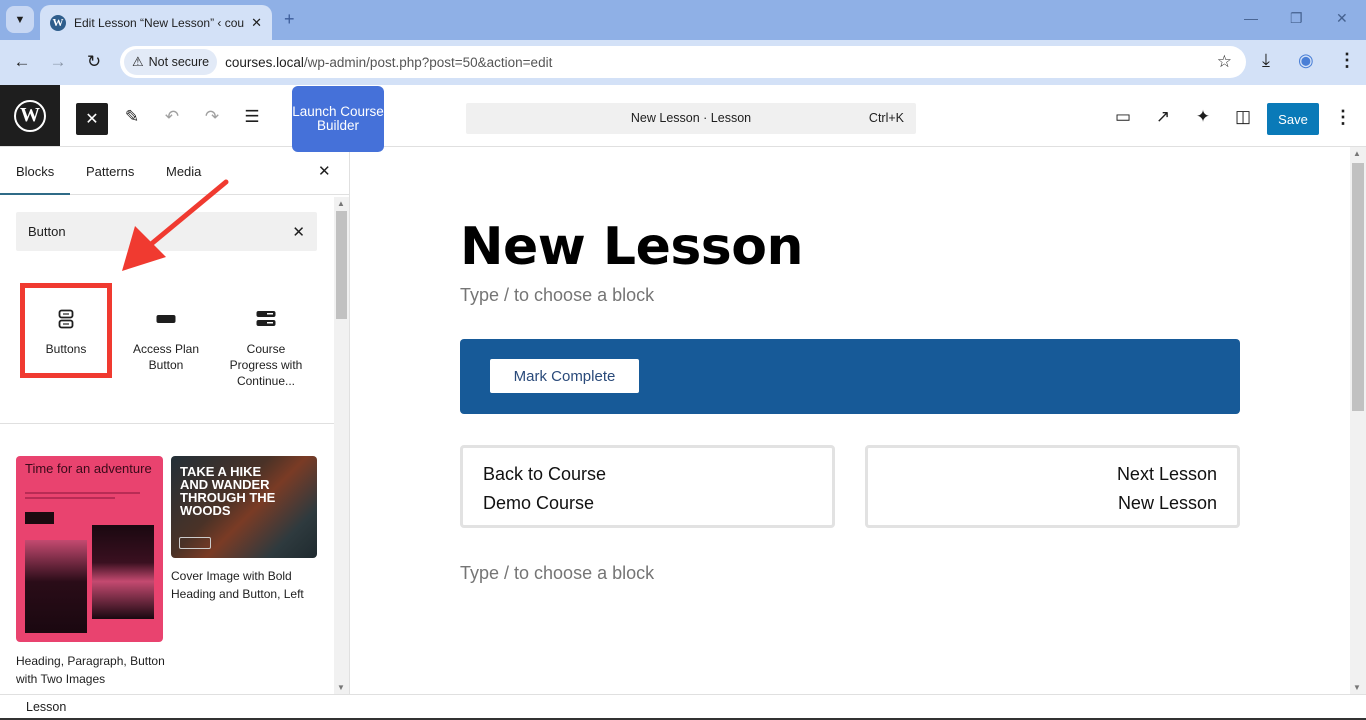 This screenshot has width=1366, height=720. I want to click on tab-patterns: Patterns, so click(110, 171).